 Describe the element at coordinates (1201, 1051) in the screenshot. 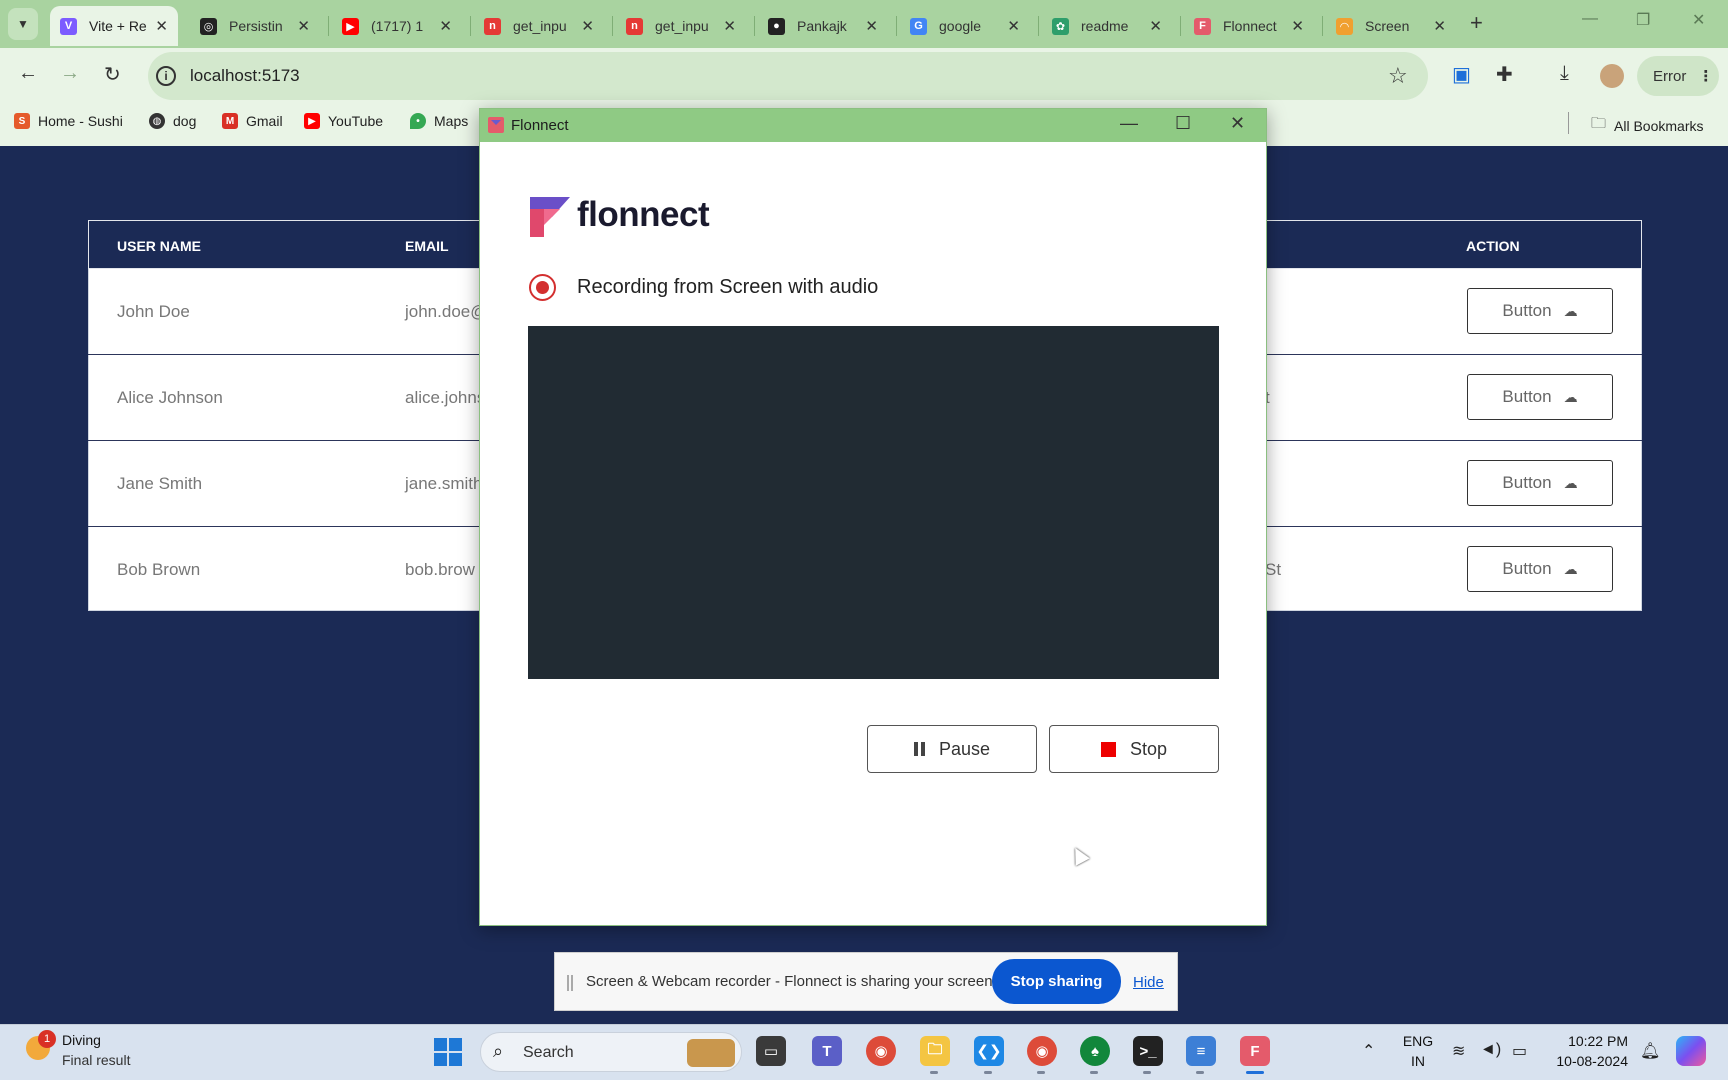

I see `notepad-icon: ≡` at that location.